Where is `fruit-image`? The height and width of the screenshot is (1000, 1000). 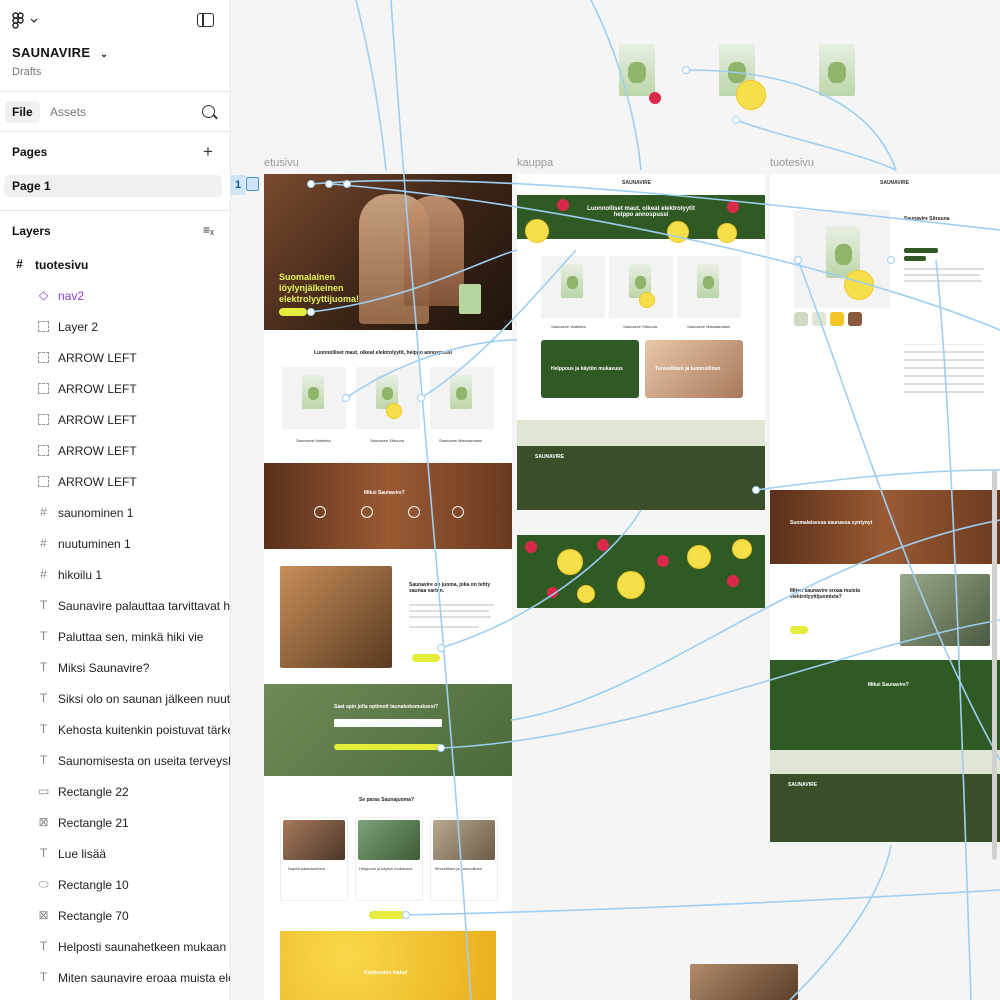
fruit-image is located at coordinates (641, 571).